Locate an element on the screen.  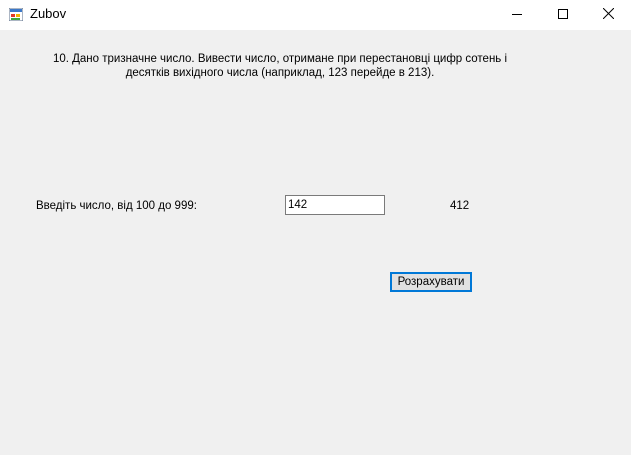
close-button is located at coordinates (608, 14).